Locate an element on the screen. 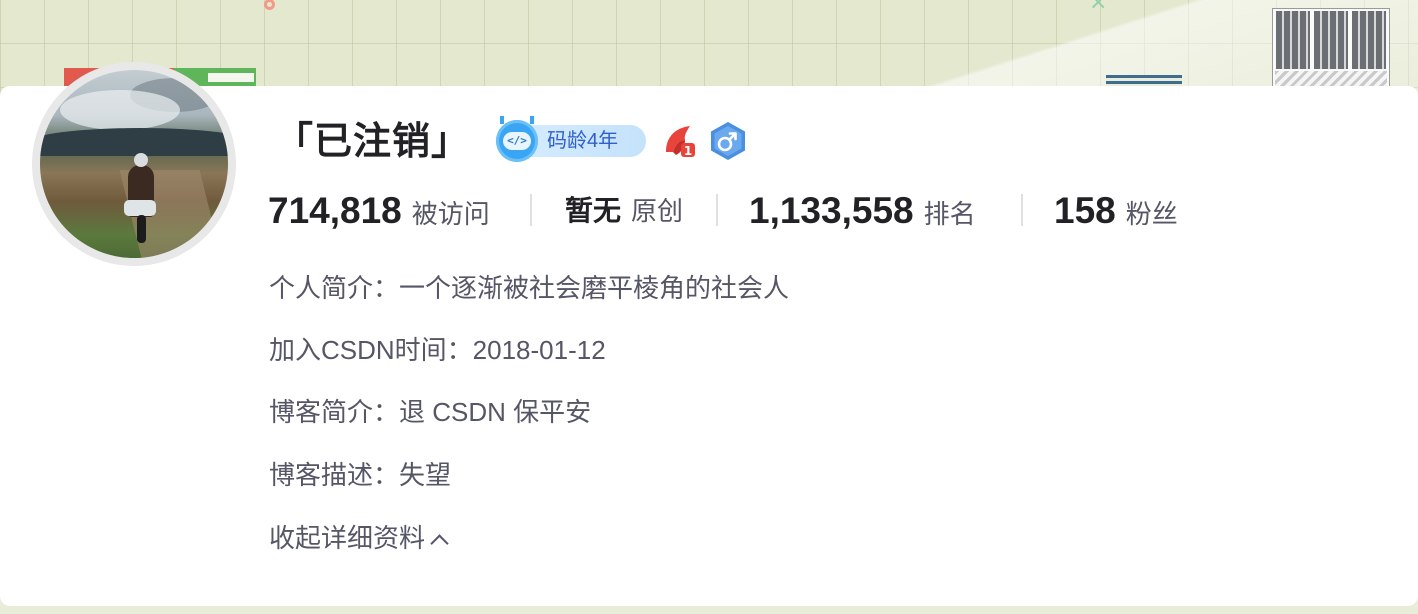 This screenshot has width=1418, height=614. male-icon is located at coordinates (728, 141).